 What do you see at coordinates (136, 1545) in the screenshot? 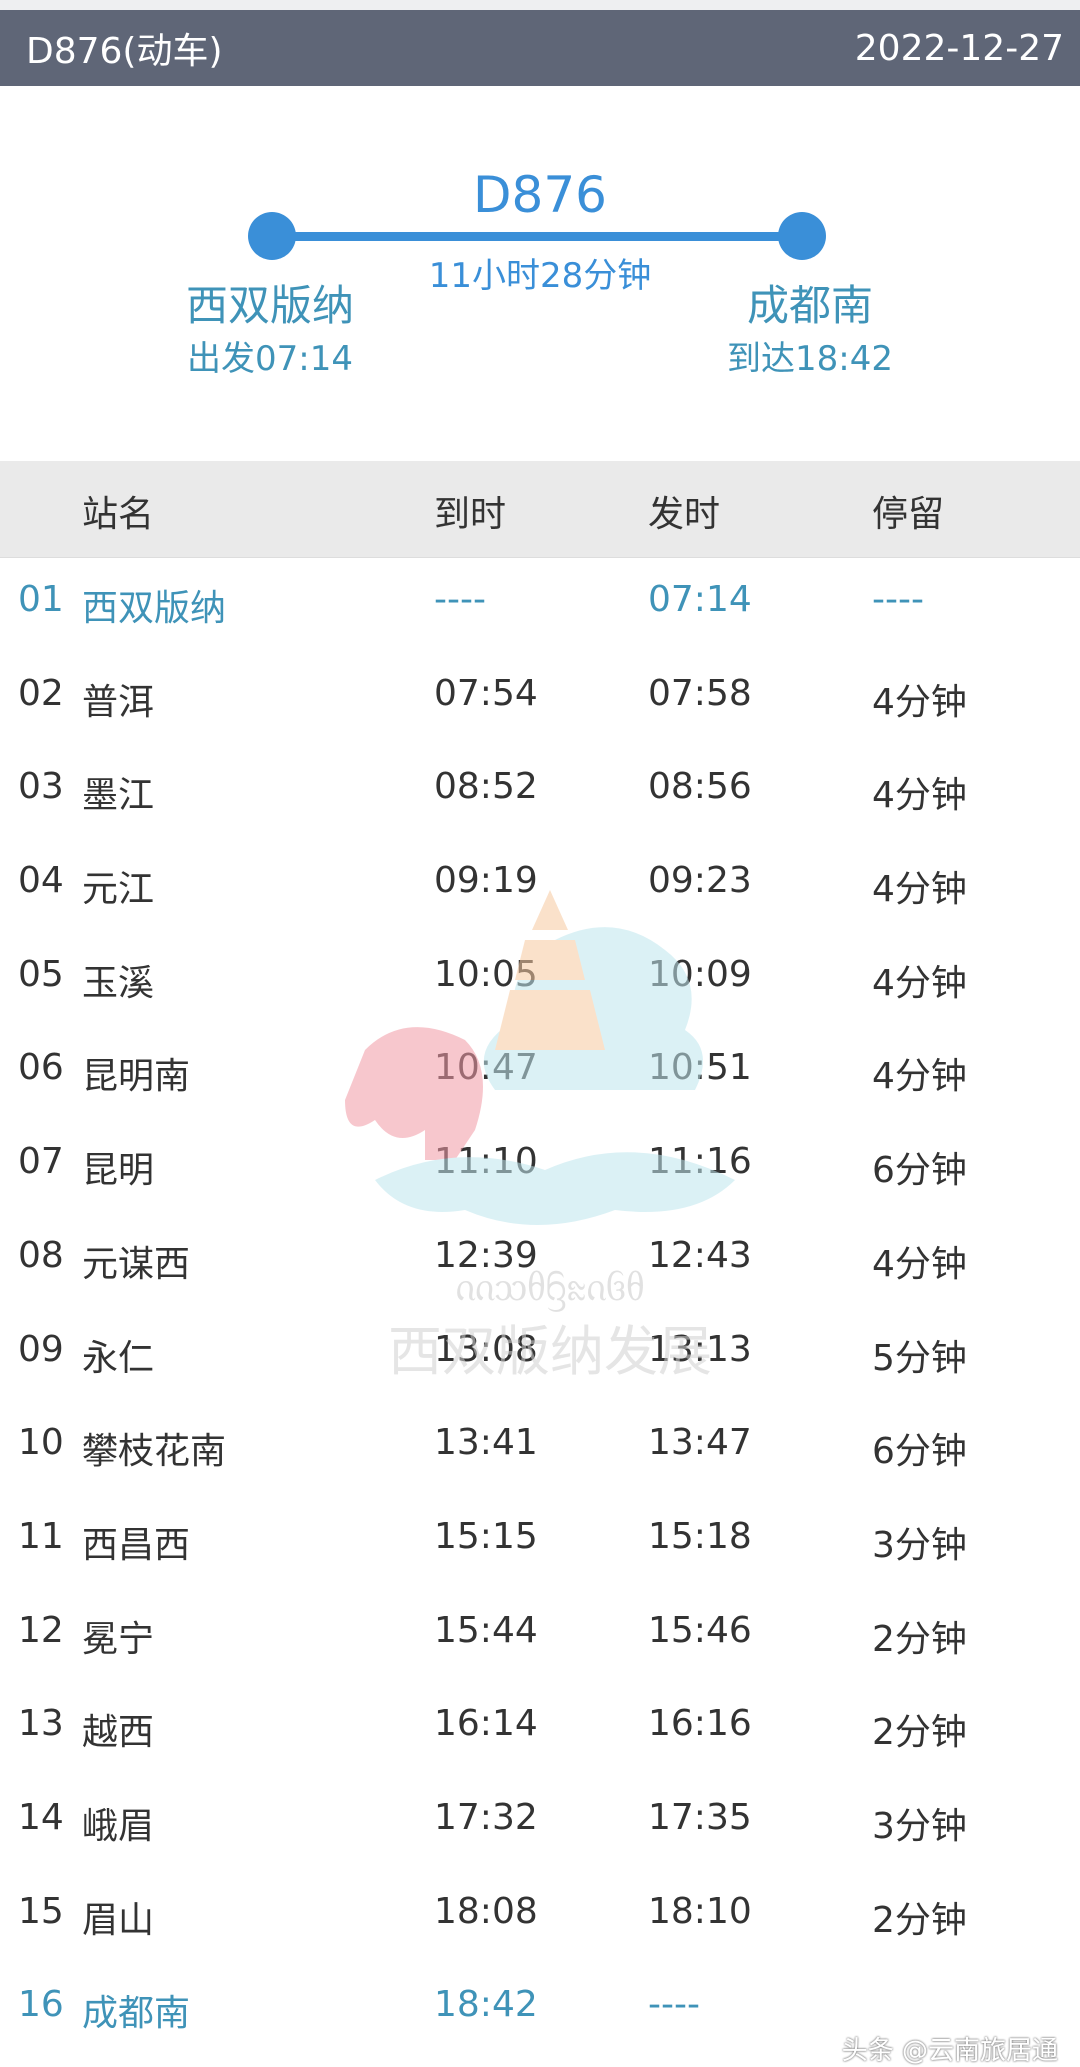
I see `stop-station: 西昌西` at bounding box center [136, 1545].